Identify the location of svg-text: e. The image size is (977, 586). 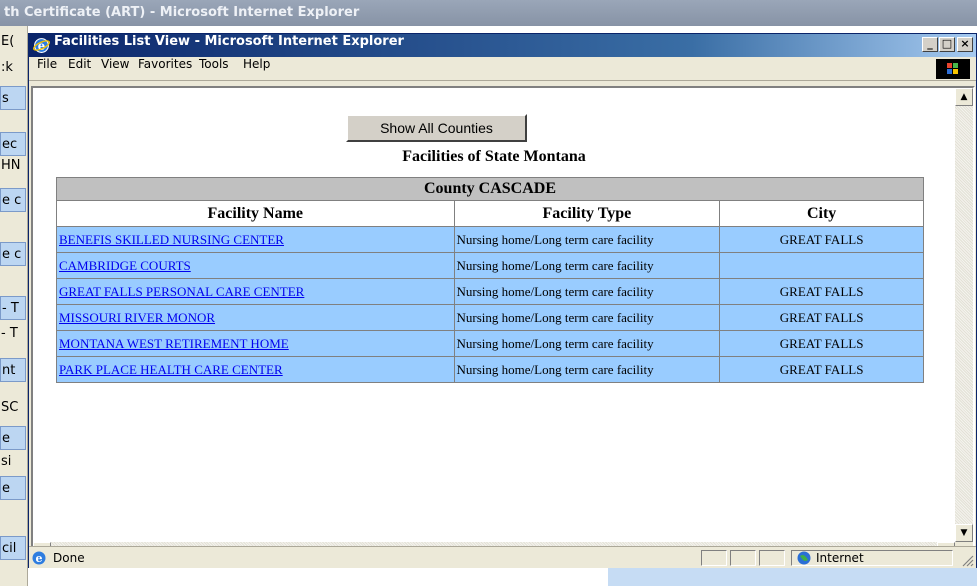
(39, 558).